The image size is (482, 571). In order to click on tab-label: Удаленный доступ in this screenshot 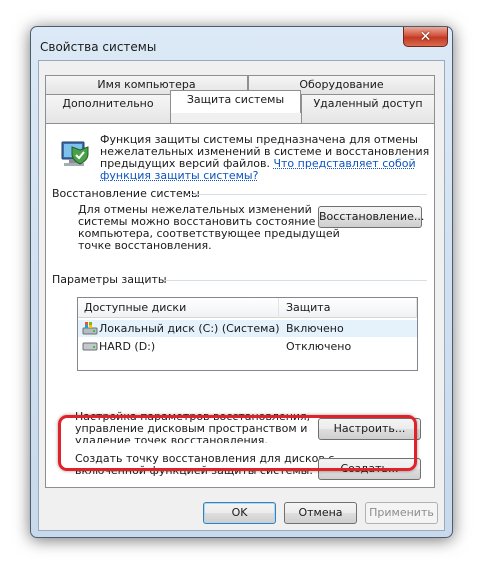, I will do `click(368, 103)`.